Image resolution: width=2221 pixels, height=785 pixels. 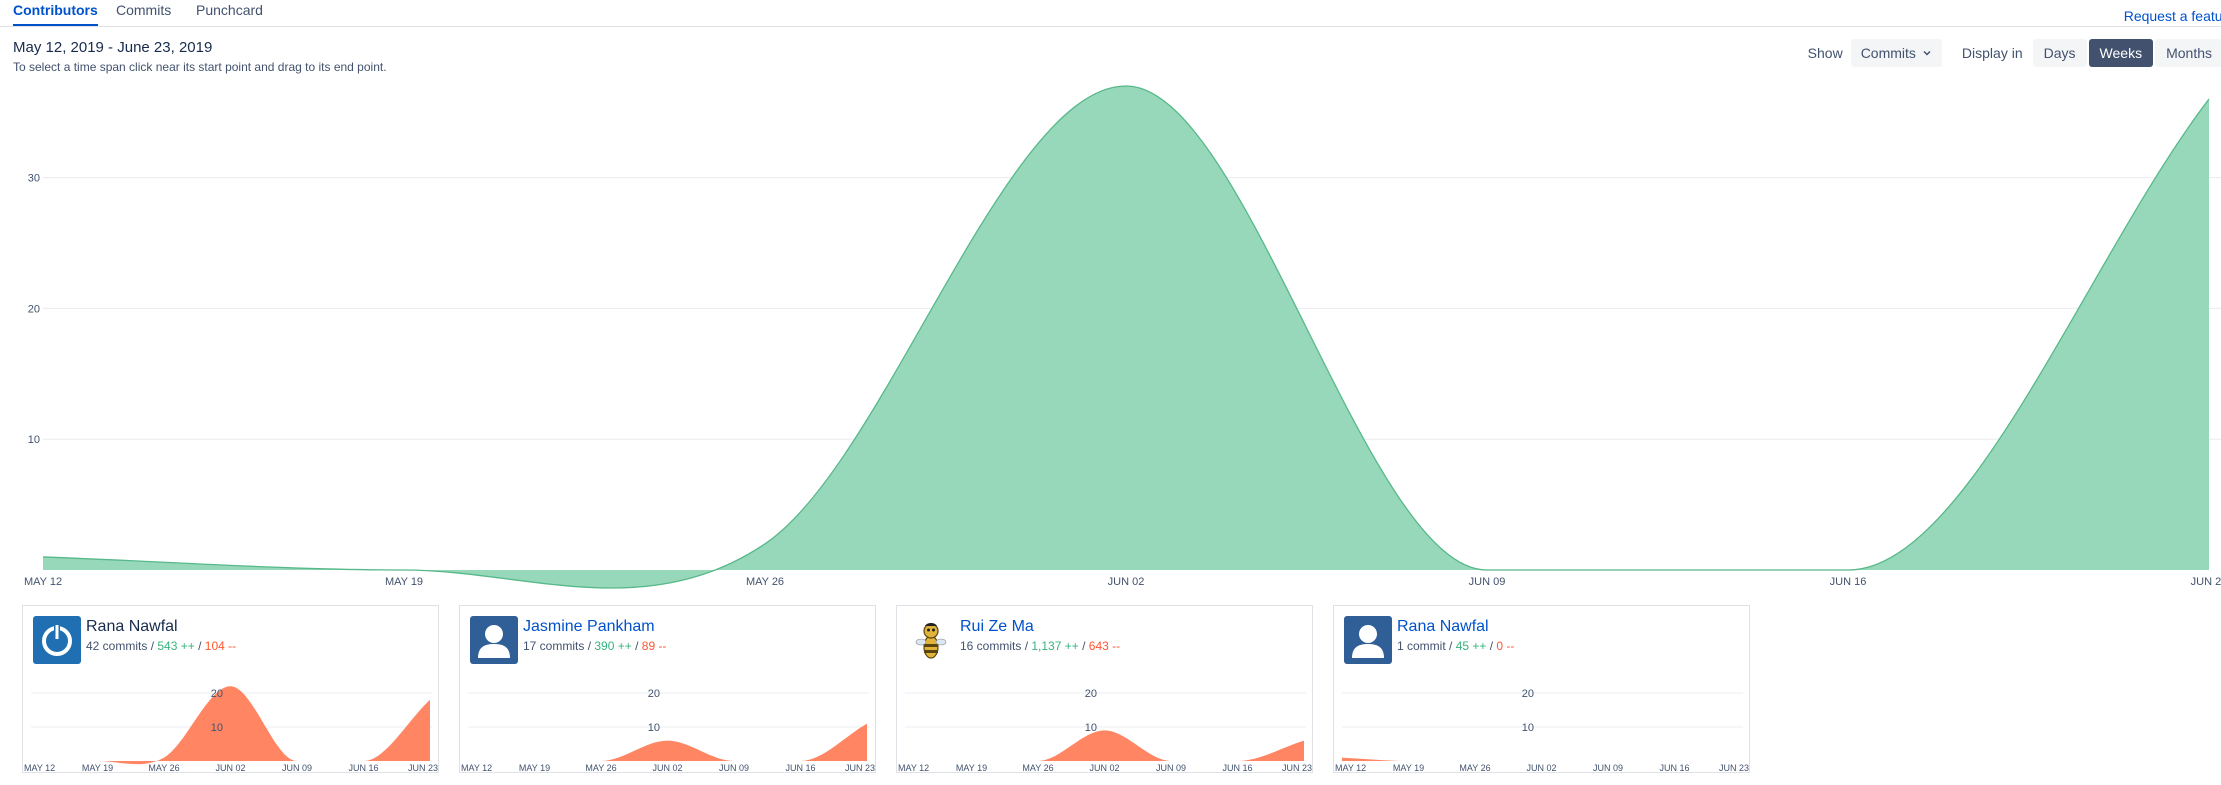 What do you see at coordinates (613, 646) in the screenshot?
I see `additions-count: 390 ++` at bounding box center [613, 646].